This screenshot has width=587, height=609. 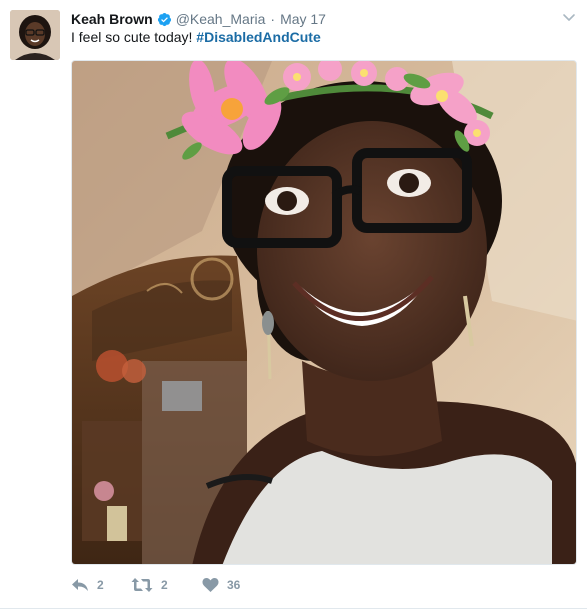 I want to click on heart-icon, so click(x=210, y=585).